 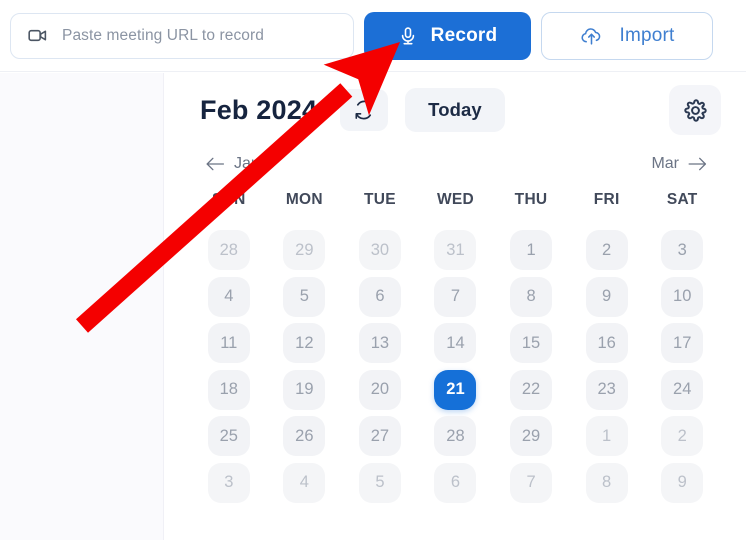 What do you see at coordinates (259, 109) in the screenshot?
I see `month-title: Feb 2024` at bounding box center [259, 109].